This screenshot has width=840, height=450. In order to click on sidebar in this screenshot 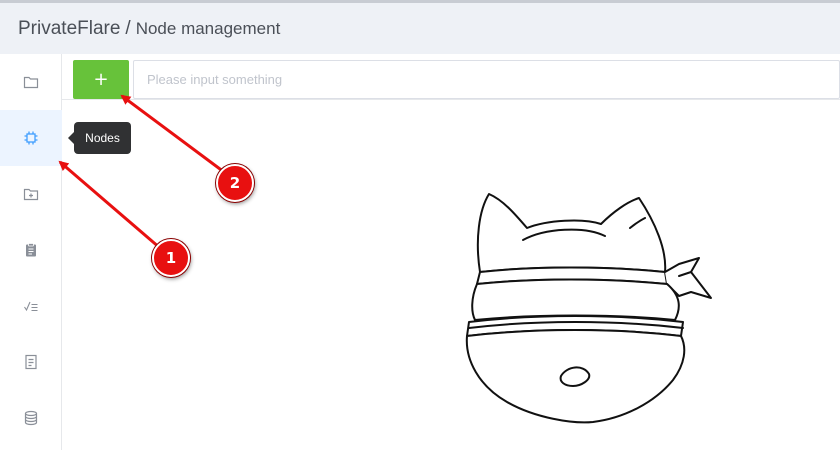, I will do `click(31, 252)`.